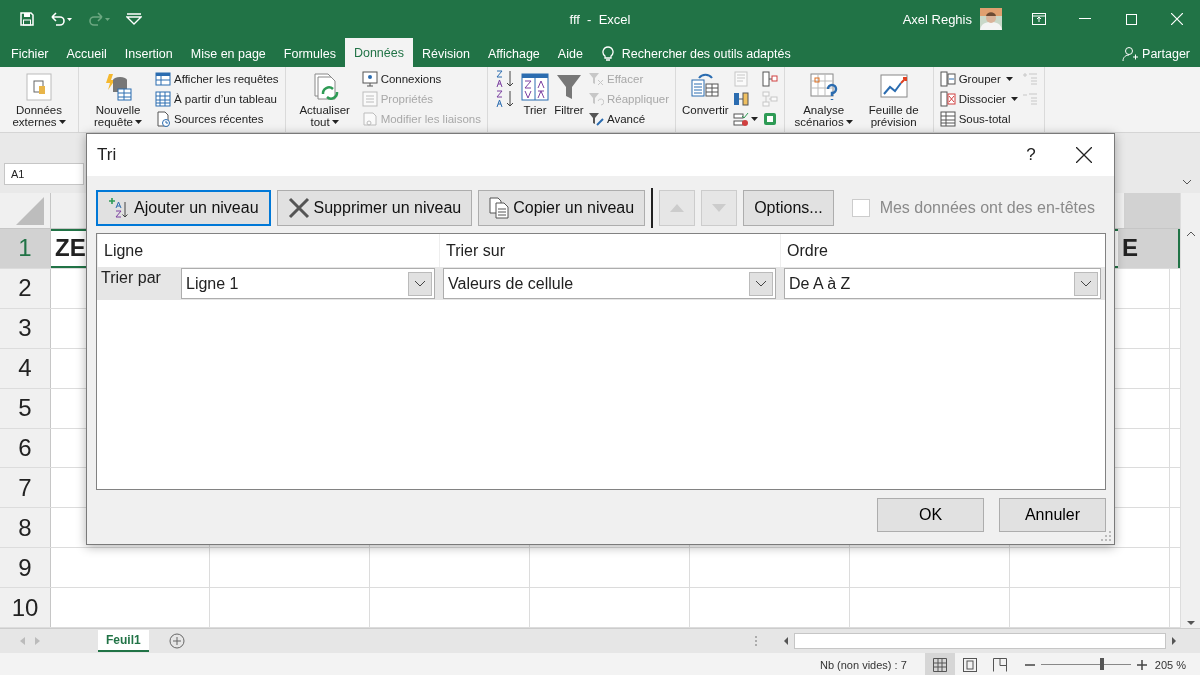  What do you see at coordinates (25, 488) in the screenshot?
I see `row-header: 7` at bounding box center [25, 488].